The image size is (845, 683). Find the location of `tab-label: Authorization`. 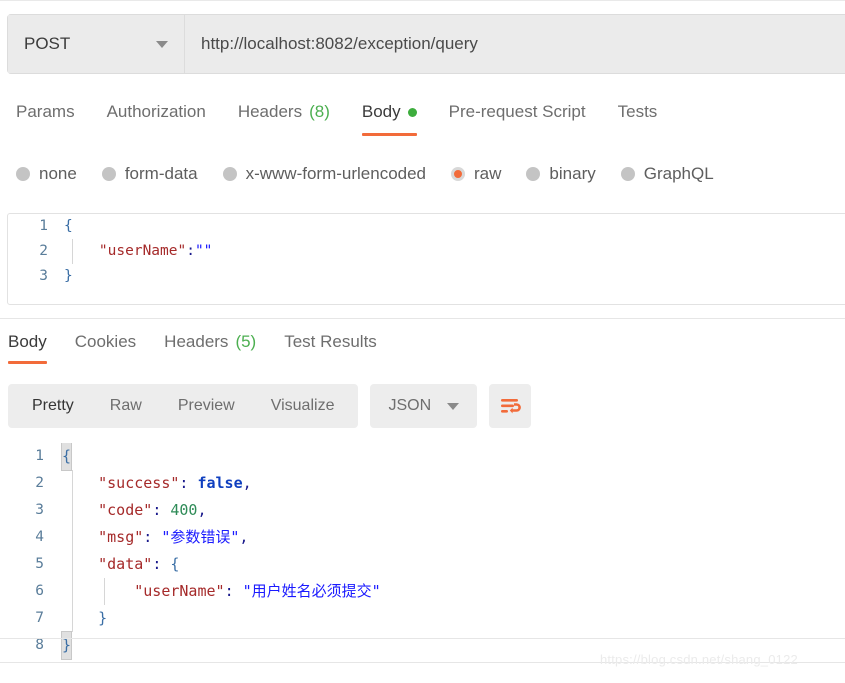

tab-label: Authorization is located at coordinates (156, 111).